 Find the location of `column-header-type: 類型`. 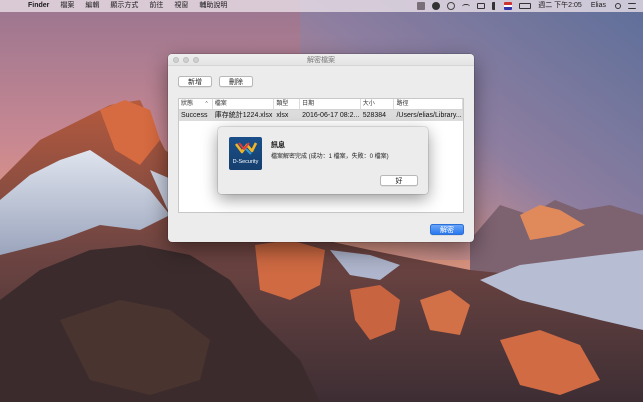

column-header-type: 類型 is located at coordinates (287, 104).